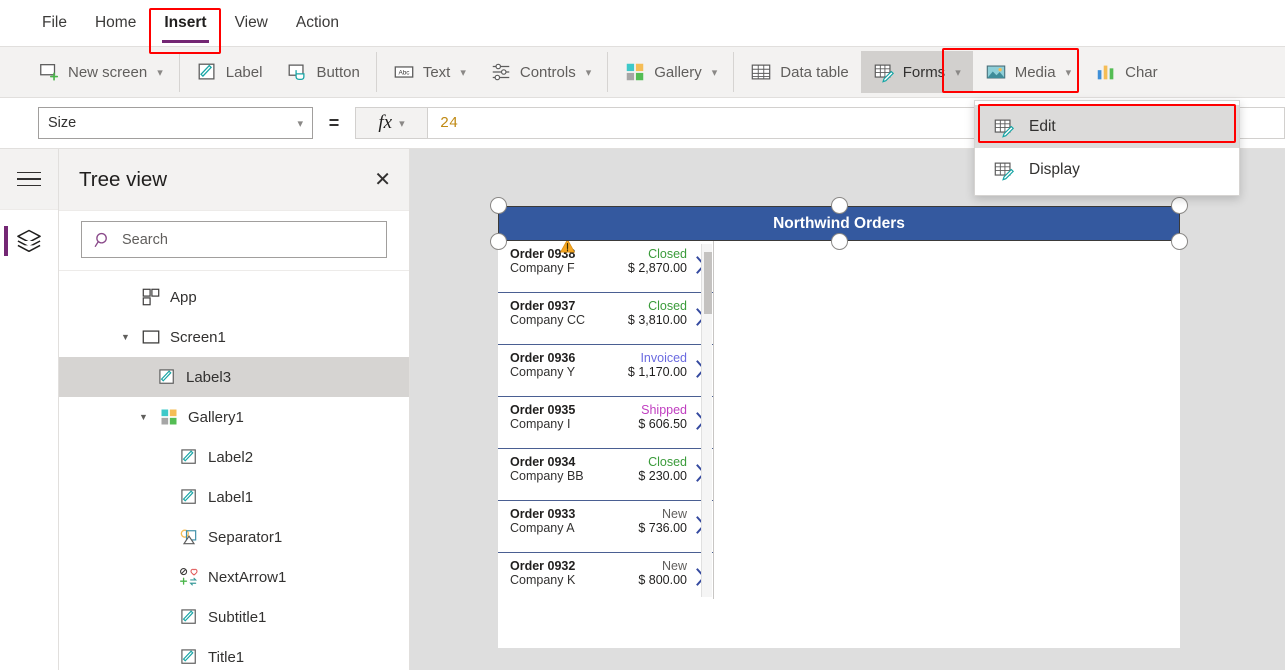 The width and height of the screenshot is (1285, 670). What do you see at coordinates (209, 377) in the screenshot?
I see `tree-node-label: Label3` at bounding box center [209, 377].